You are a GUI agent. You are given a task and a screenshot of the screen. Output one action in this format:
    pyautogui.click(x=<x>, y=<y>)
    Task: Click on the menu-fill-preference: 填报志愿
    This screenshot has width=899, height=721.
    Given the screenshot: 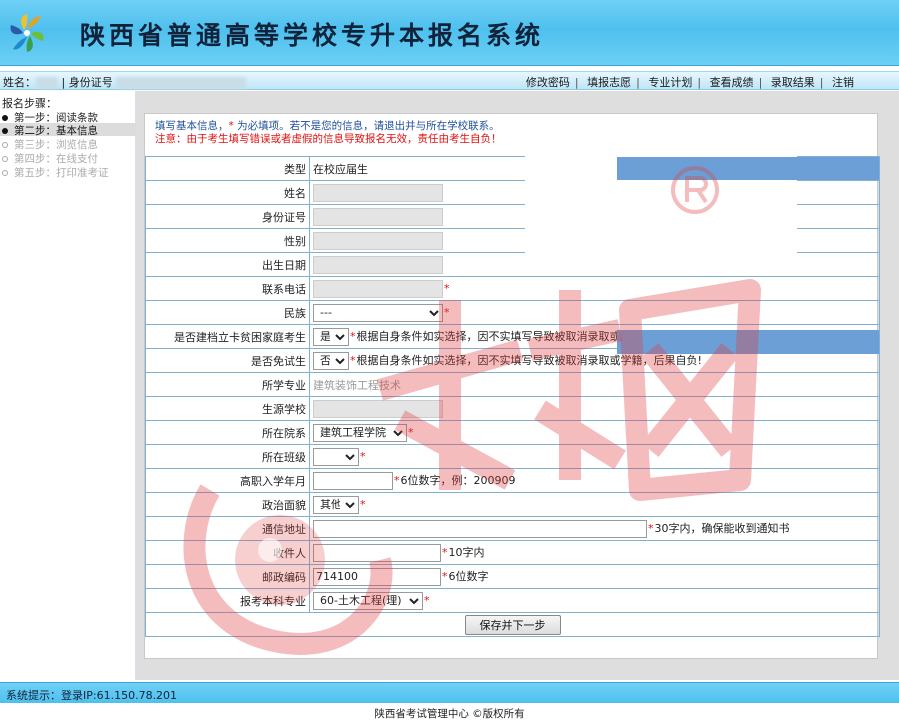 What is the action you would take?
    pyautogui.click(x=609, y=82)
    